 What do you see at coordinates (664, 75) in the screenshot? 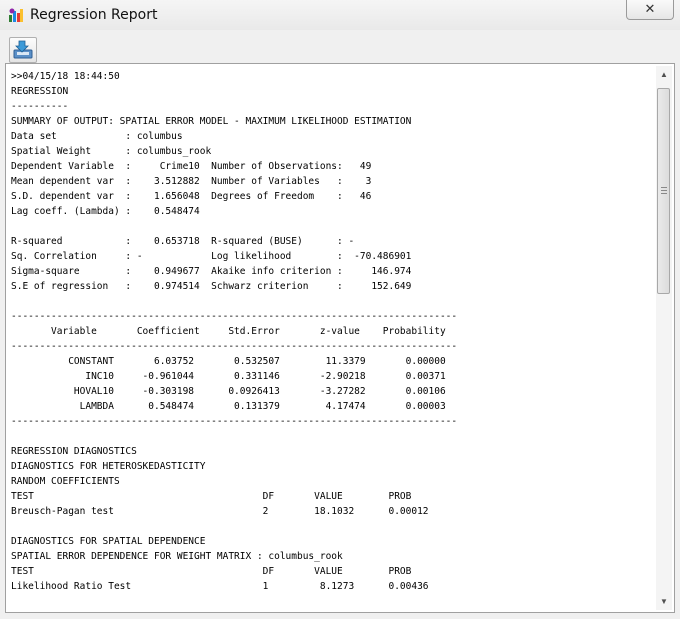
I see `scroll-up-arrow-icon: ▲` at bounding box center [664, 75].